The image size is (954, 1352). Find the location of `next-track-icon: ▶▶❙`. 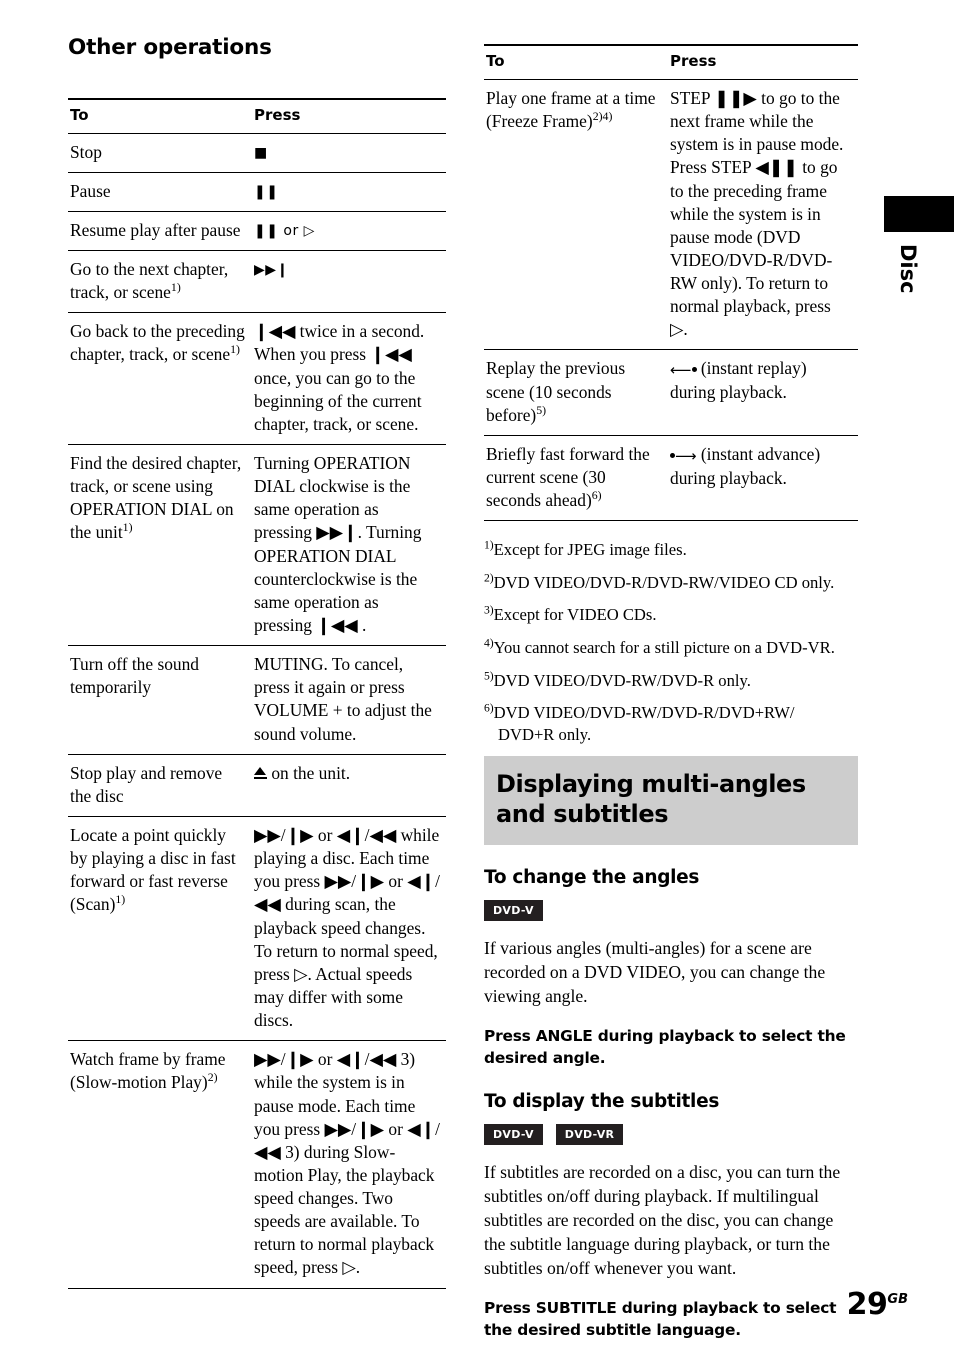

next-track-icon: ▶▶❙ is located at coordinates (271, 270).